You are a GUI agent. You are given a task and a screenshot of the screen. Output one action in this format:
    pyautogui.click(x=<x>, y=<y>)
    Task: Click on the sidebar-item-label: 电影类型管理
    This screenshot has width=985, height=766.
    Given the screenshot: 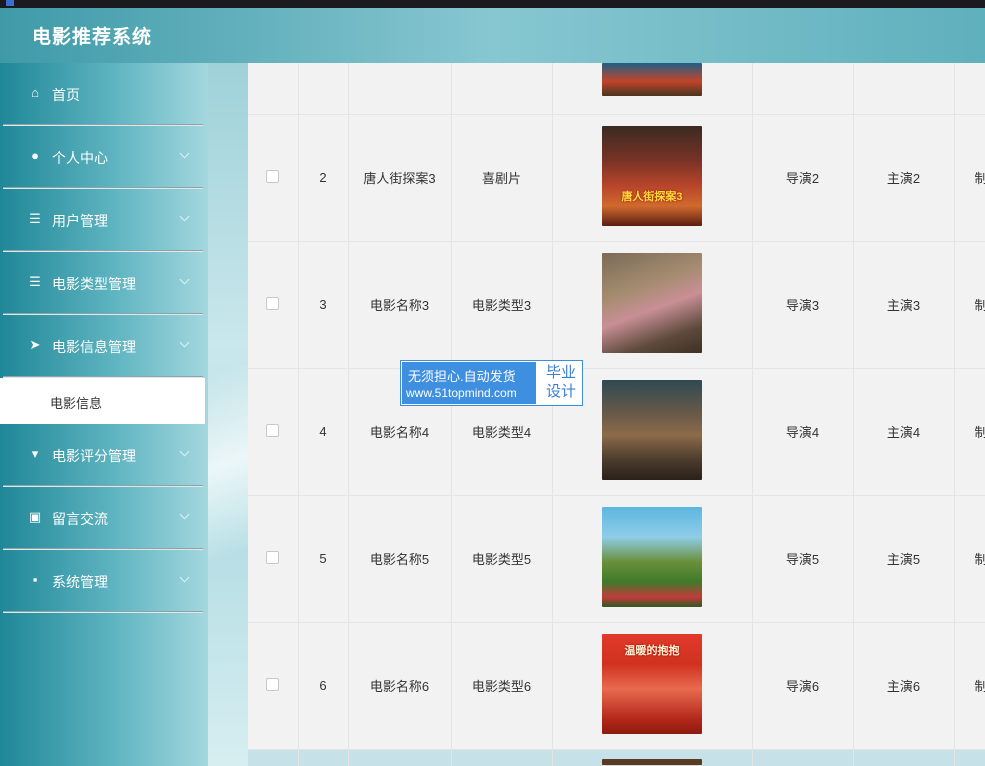 What is the action you would take?
    pyautogui.click(x=94, y=284)
    